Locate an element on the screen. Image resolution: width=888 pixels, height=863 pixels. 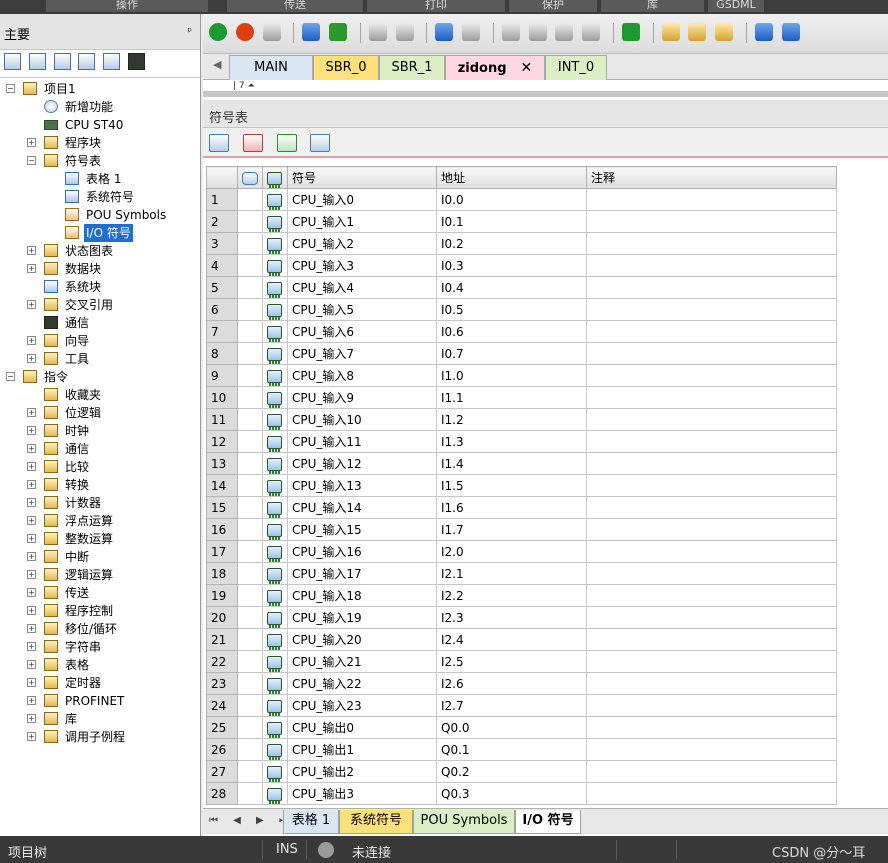
view-system-icon is located at coordinates (112, 61).